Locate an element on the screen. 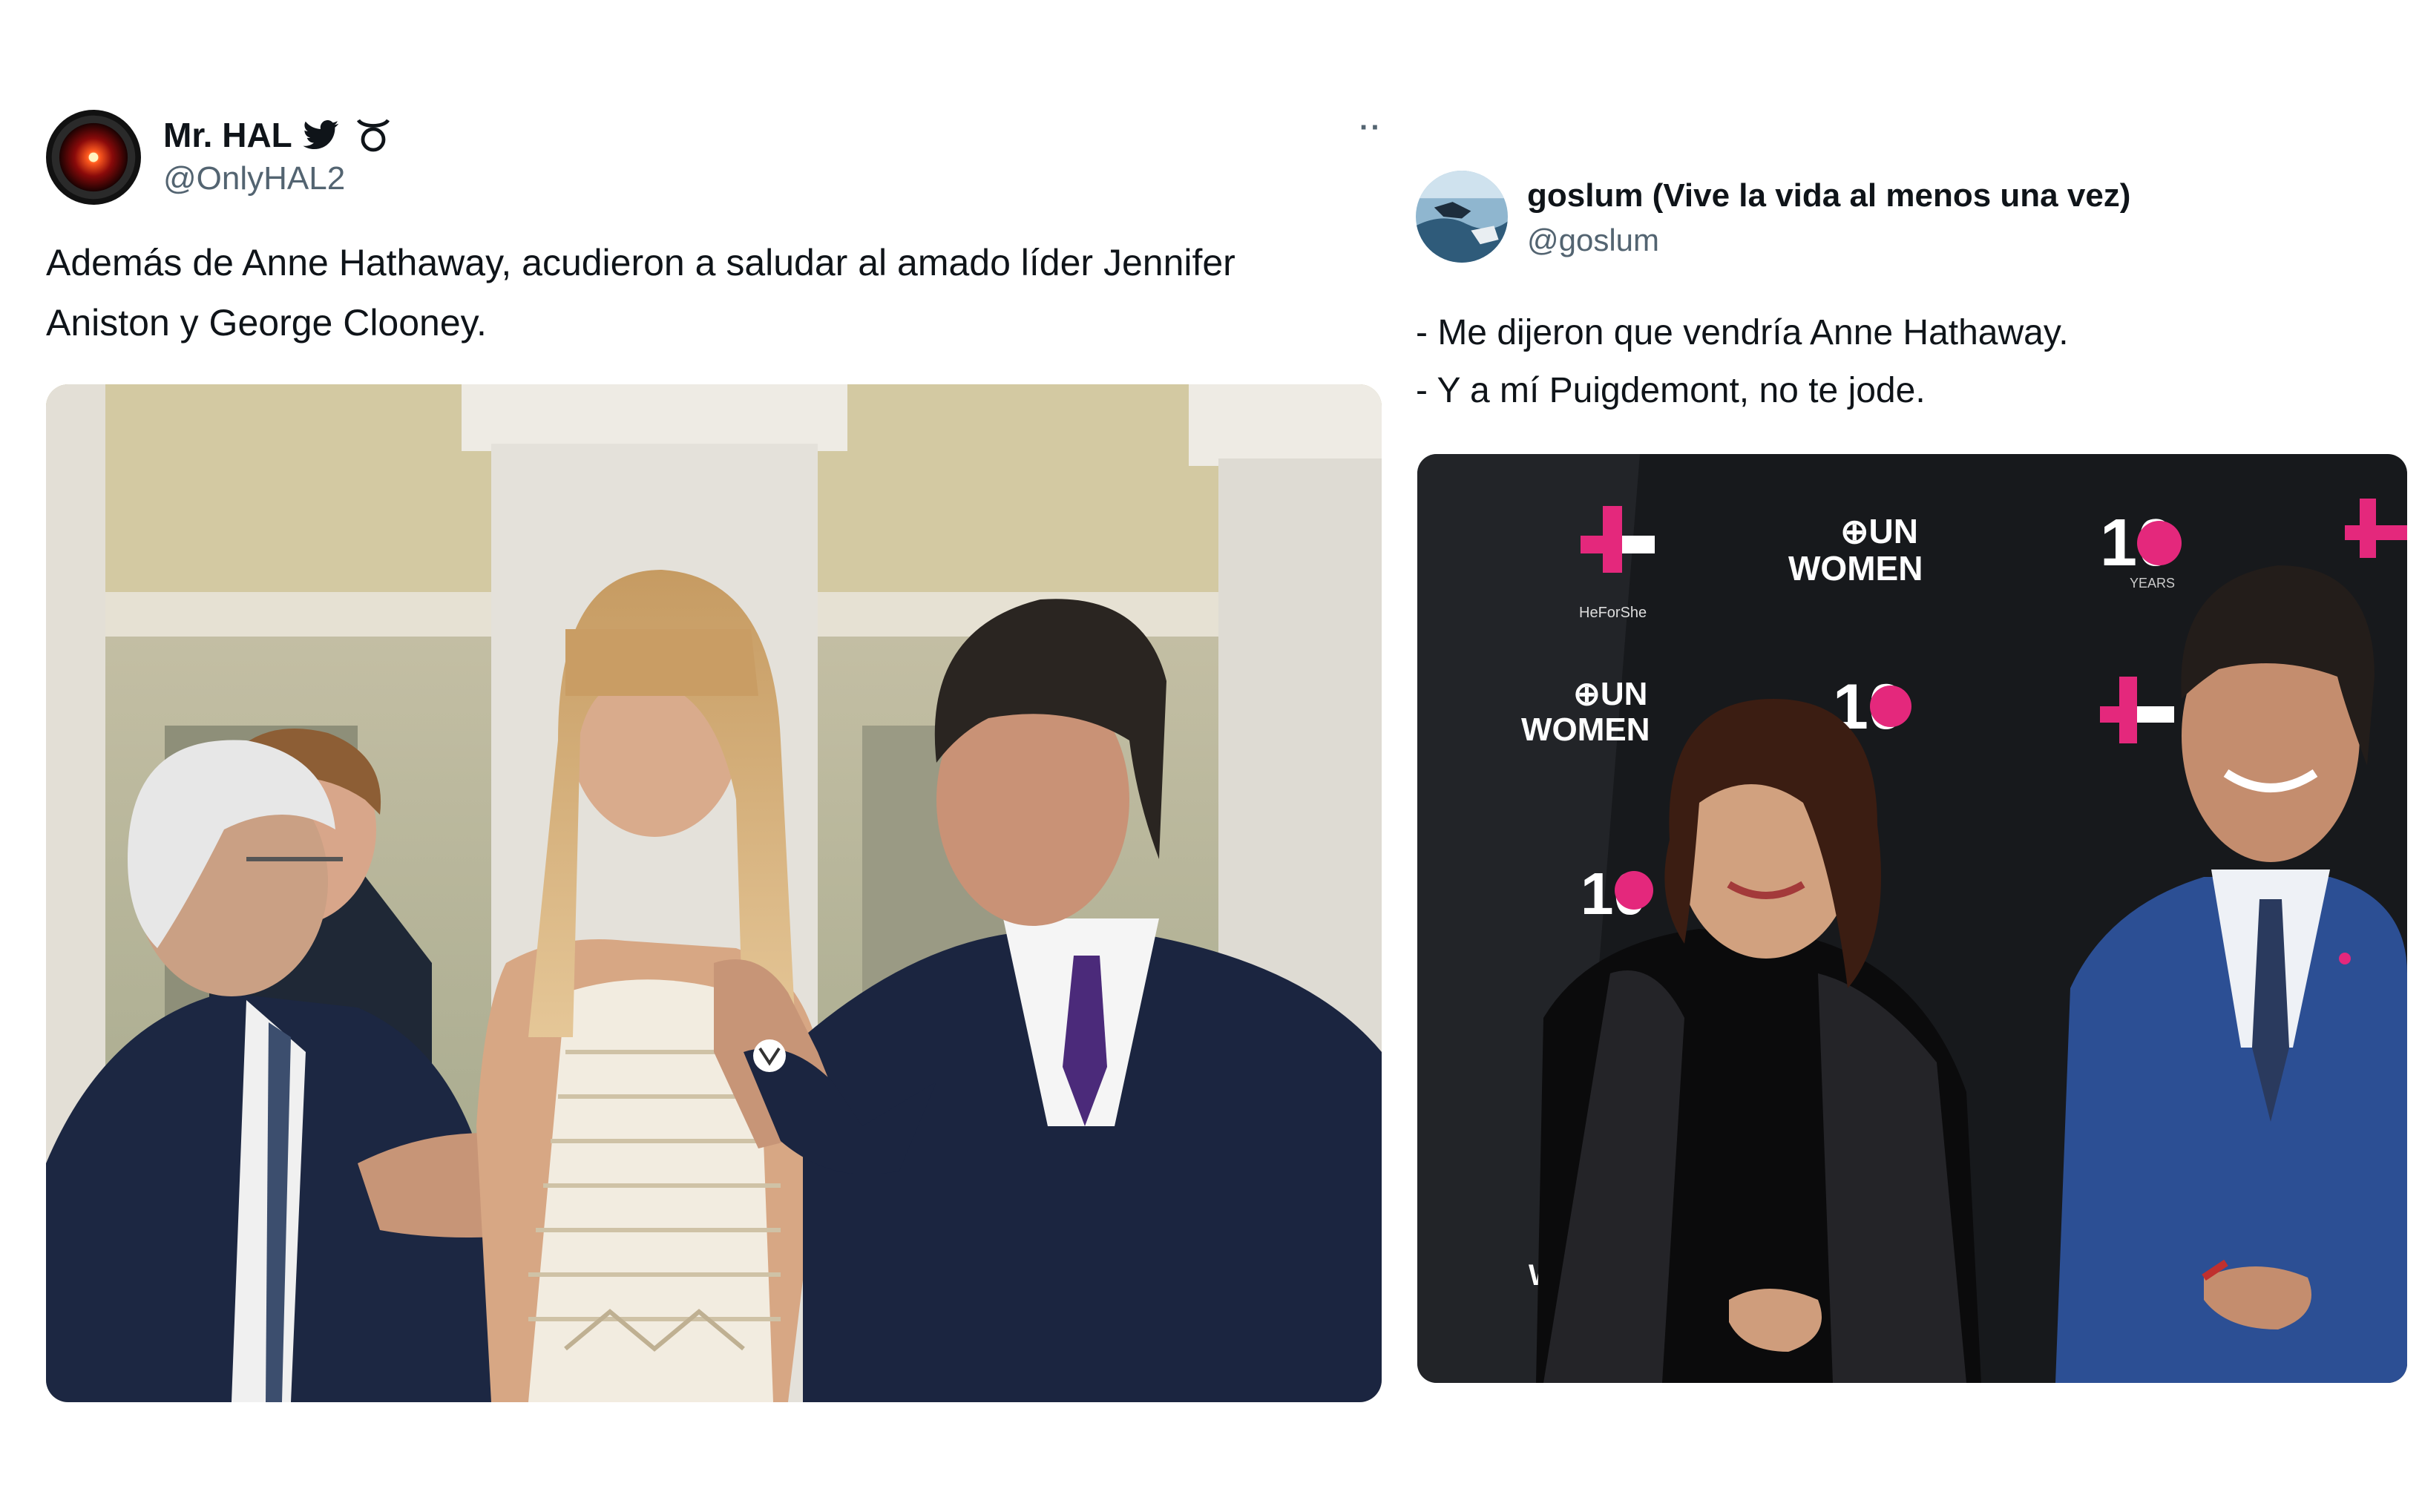 The height and width of the screenshot is (1512, 2422). avatar-goslum is located at coordinates (1462, 217).